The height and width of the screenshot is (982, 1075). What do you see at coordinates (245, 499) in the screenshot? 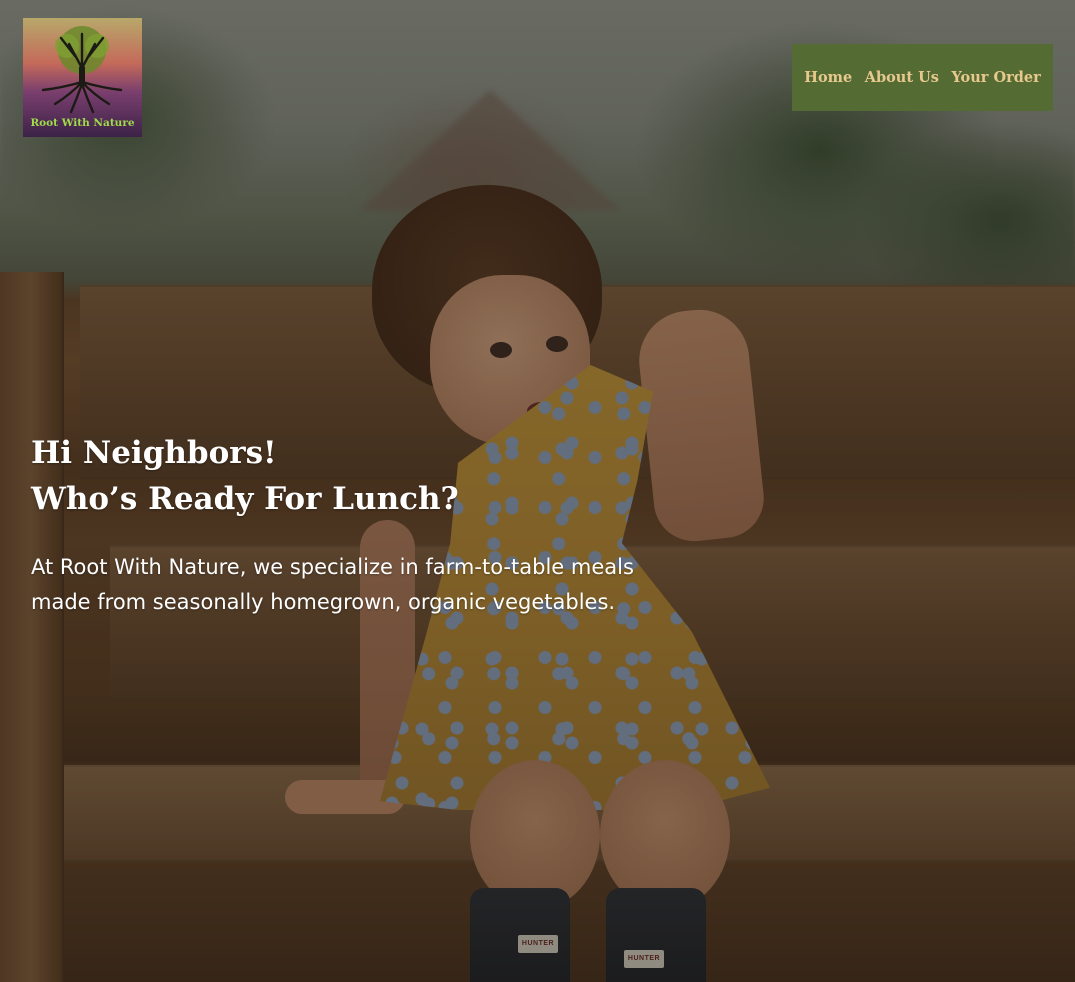
I see `hero-headline-line2: Who’s Ready For Lunch?` at bounding box center [245, 499].